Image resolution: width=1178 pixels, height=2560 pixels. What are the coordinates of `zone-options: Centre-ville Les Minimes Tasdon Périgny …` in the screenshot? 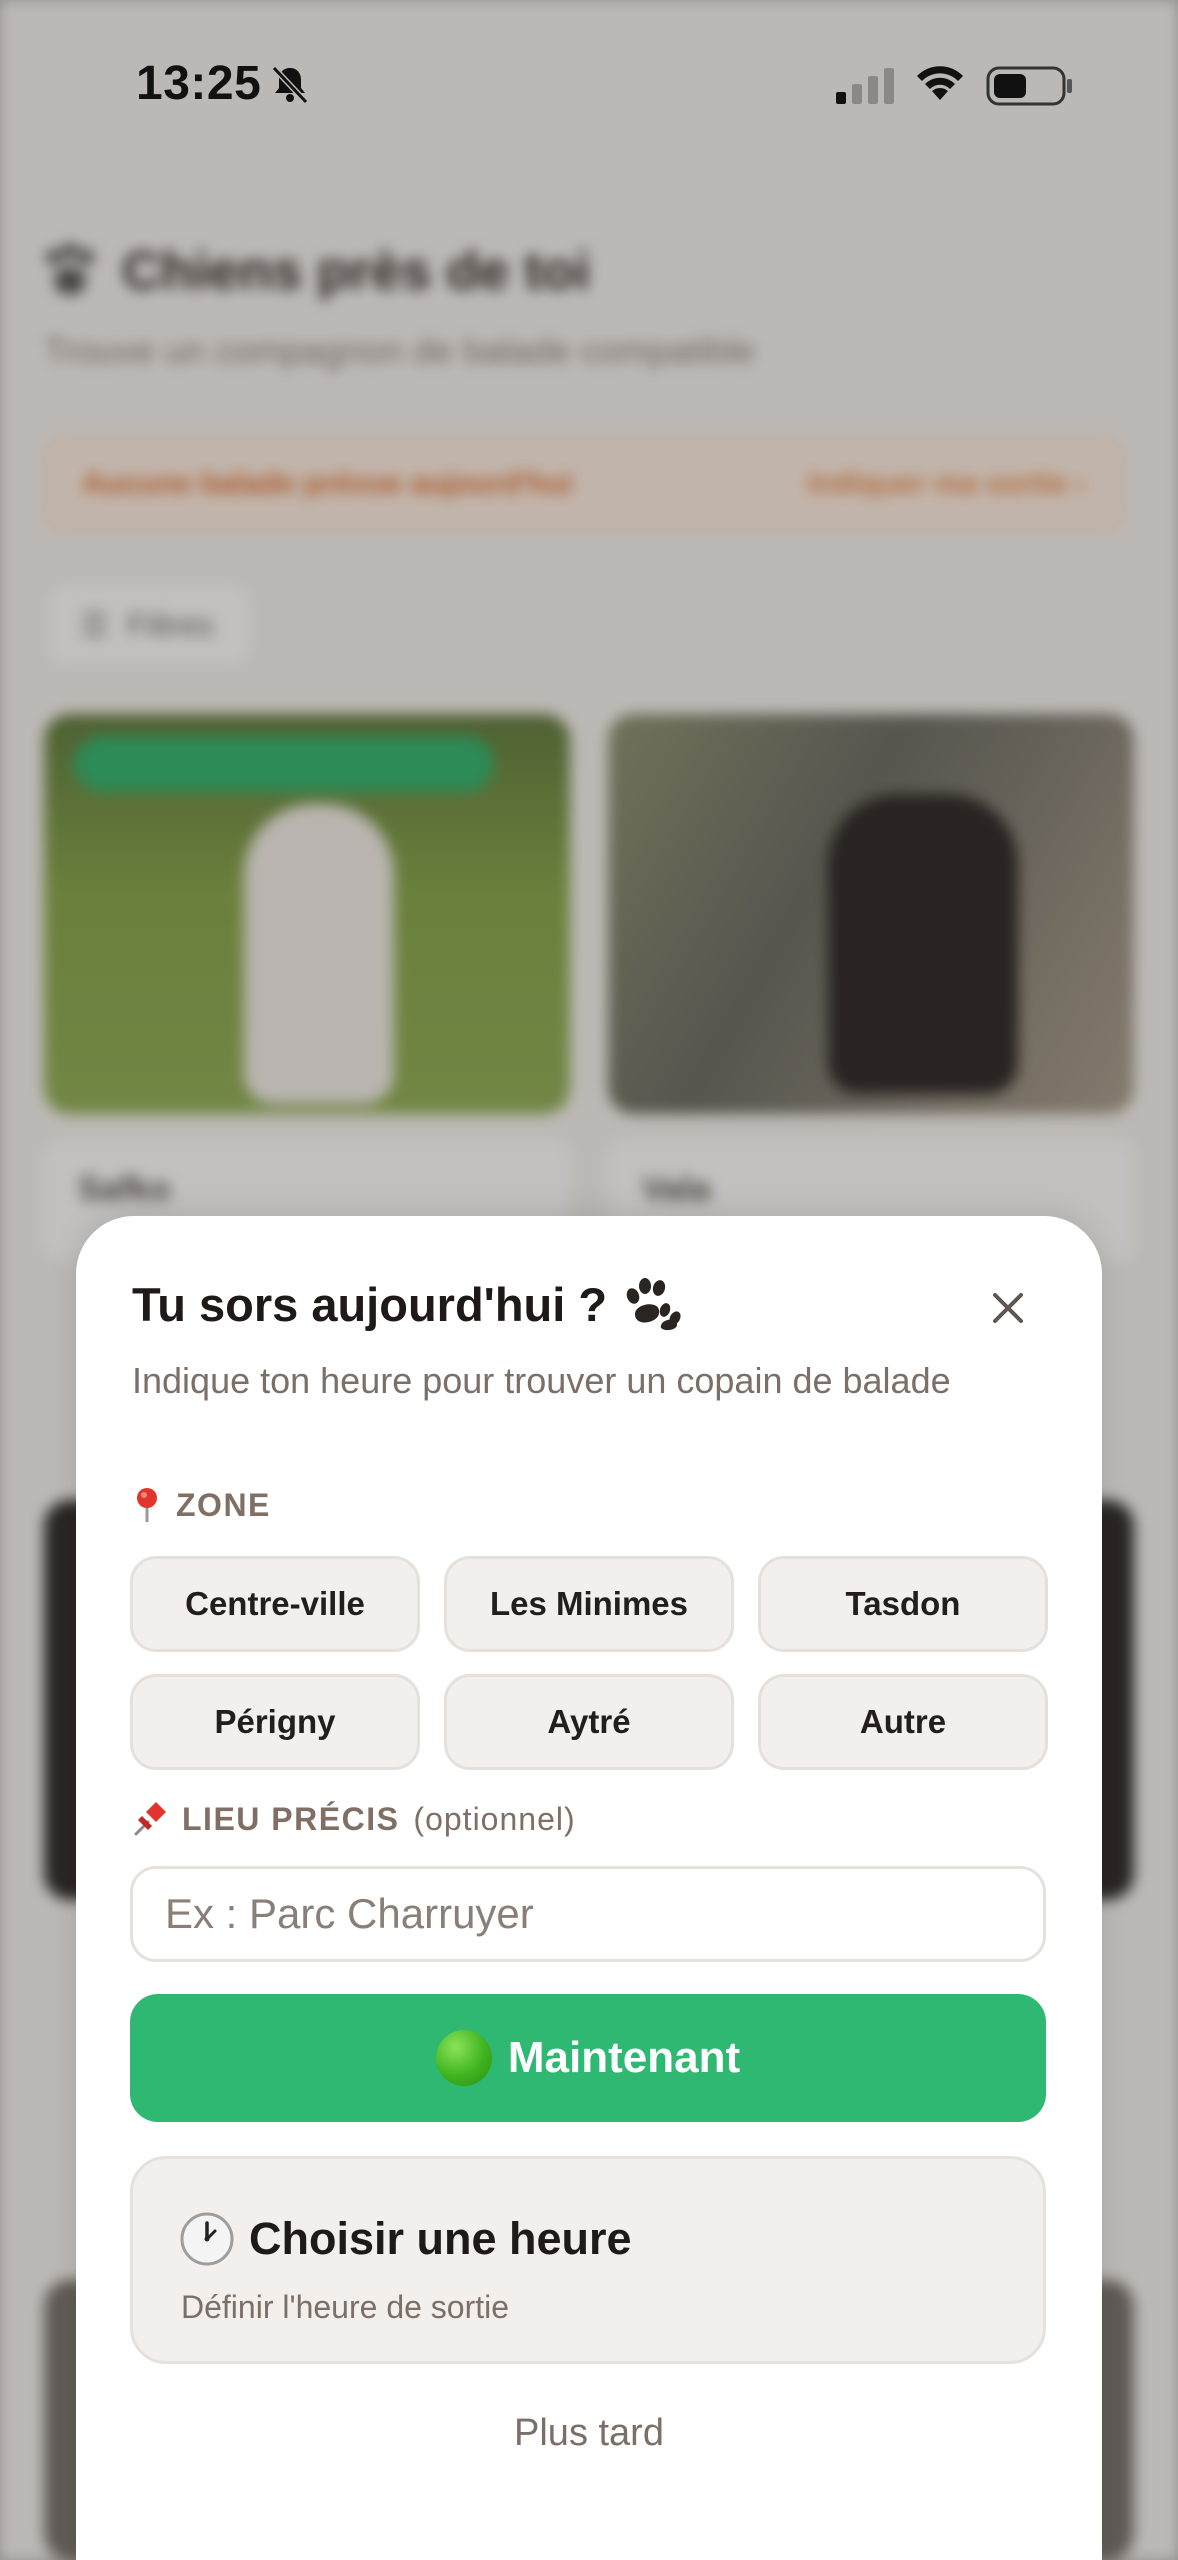 It's located at (589, 1663).